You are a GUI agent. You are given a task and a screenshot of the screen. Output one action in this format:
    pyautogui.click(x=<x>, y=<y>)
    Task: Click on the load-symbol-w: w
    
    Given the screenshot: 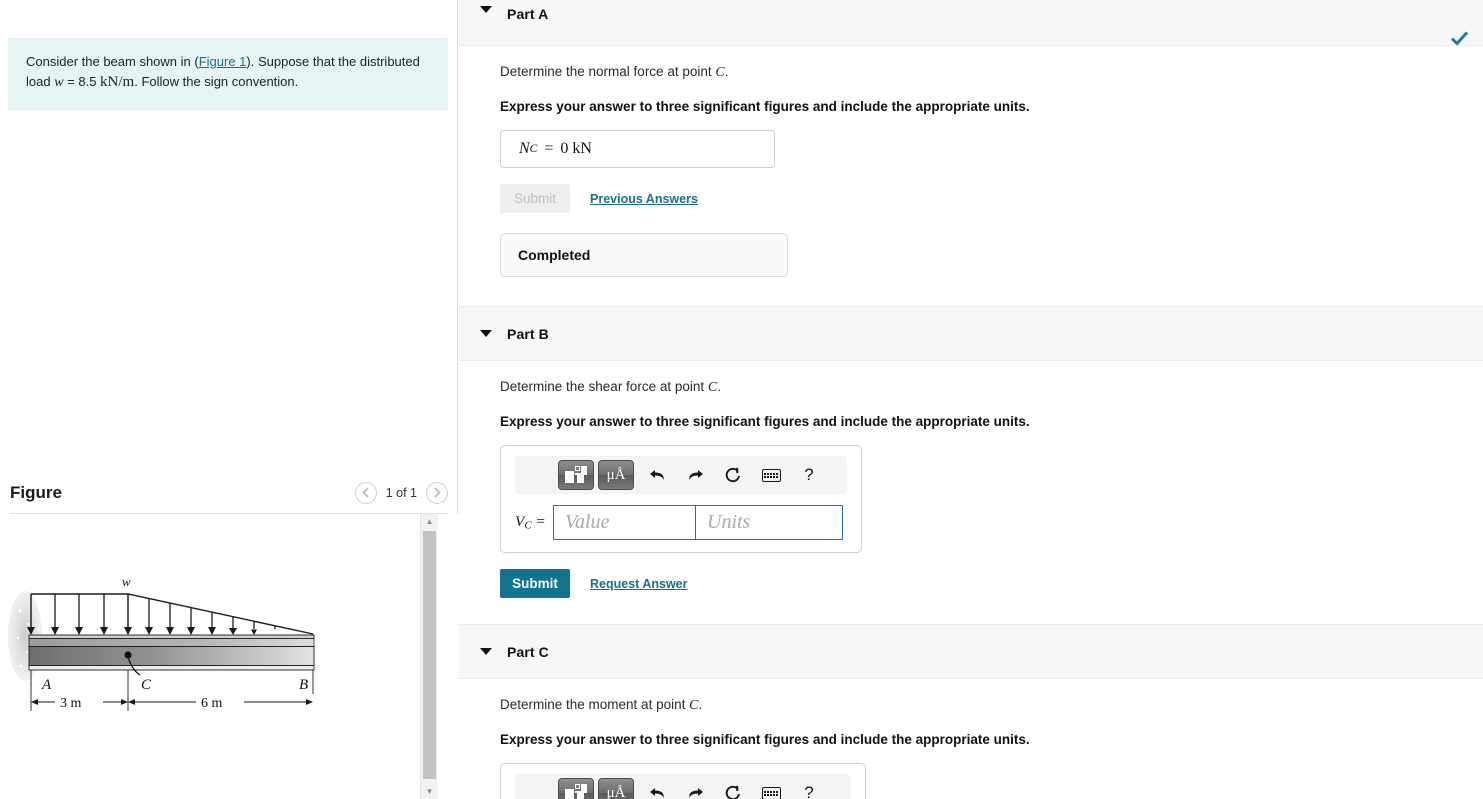 What is the action you would take?
    pyautogui.click(x=59, y=82)
    